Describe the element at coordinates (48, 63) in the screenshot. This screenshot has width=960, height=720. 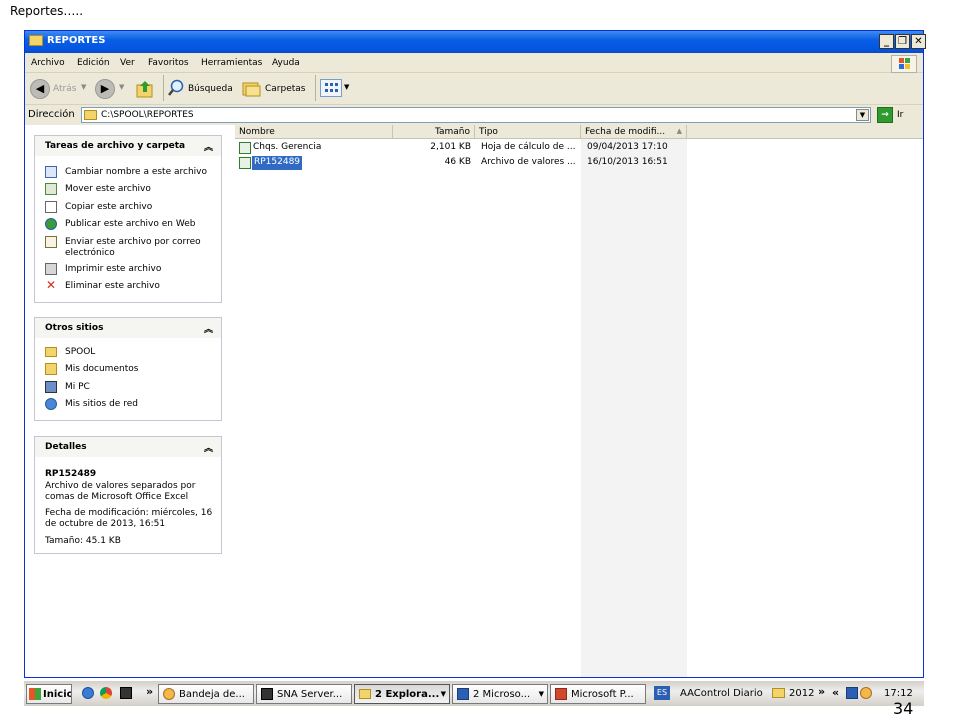
I see `menu-archivo: Archivo` at that location.